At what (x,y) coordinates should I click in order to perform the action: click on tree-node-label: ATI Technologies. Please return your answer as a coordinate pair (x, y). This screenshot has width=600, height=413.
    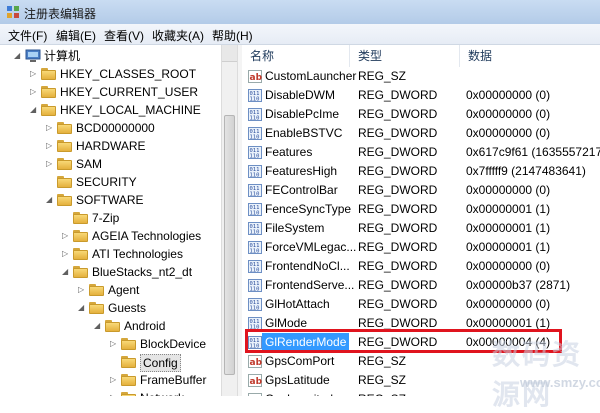
    Looking at the image, I should click on (137, 254).